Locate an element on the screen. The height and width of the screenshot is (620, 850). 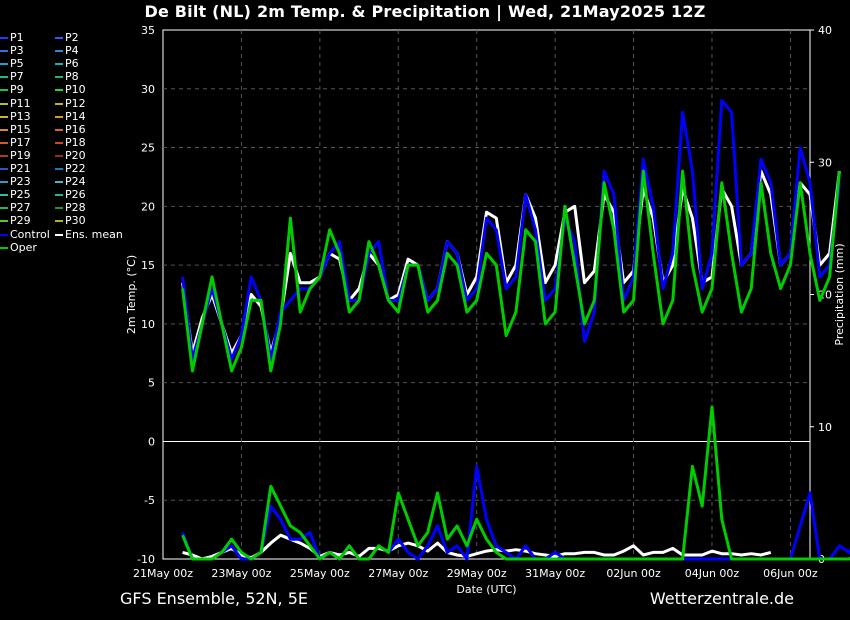
legend-item: P3 is located at coordinates (12, 50).